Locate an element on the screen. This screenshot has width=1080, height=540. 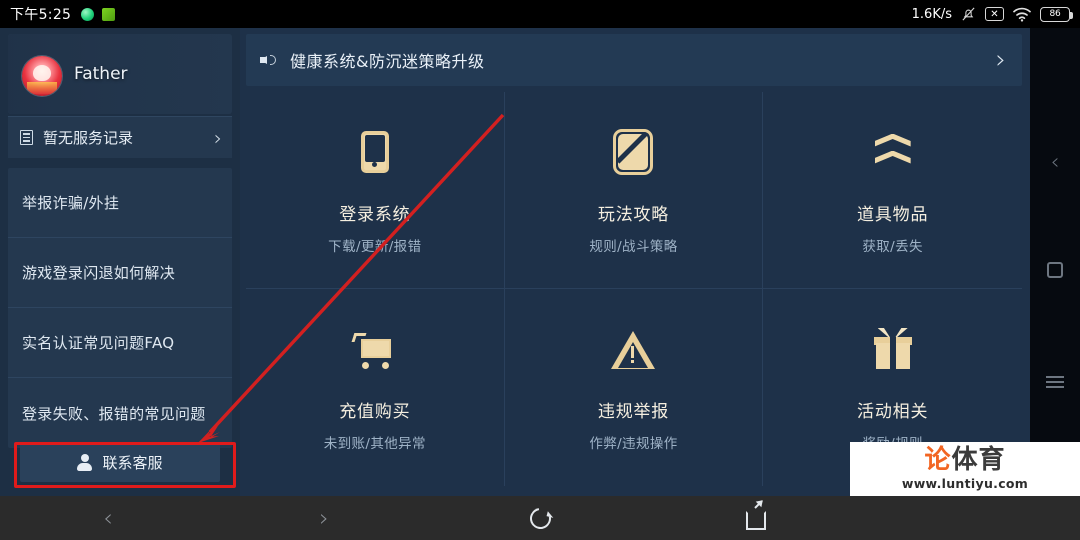
warning-triangle-icon is located at coordinates (633, 349).